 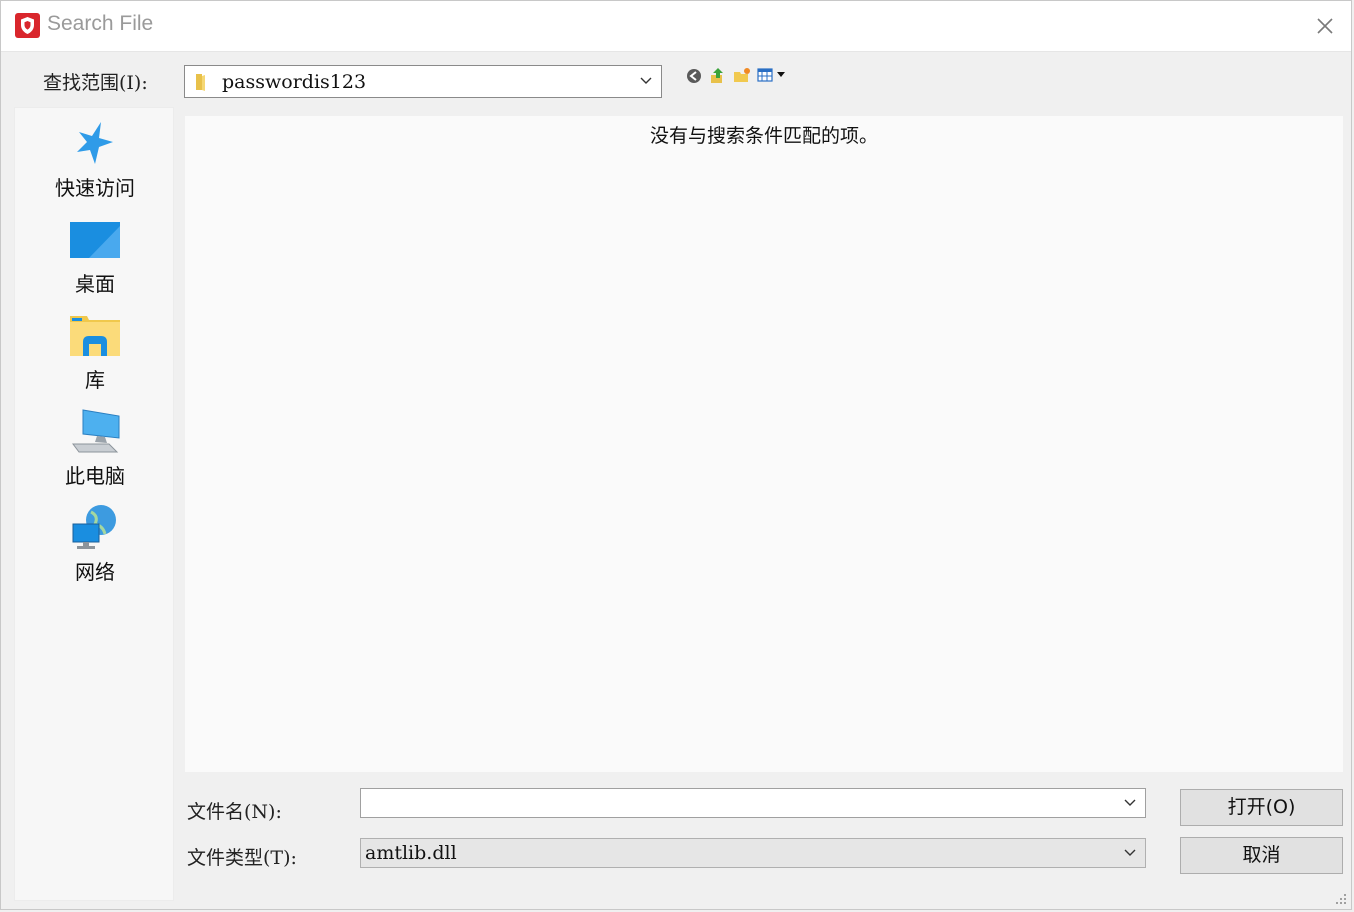 What do you see at coordinates (771, 75) in the screenshot?
I see `view-menu-icon` at bounding box center [771, 75].